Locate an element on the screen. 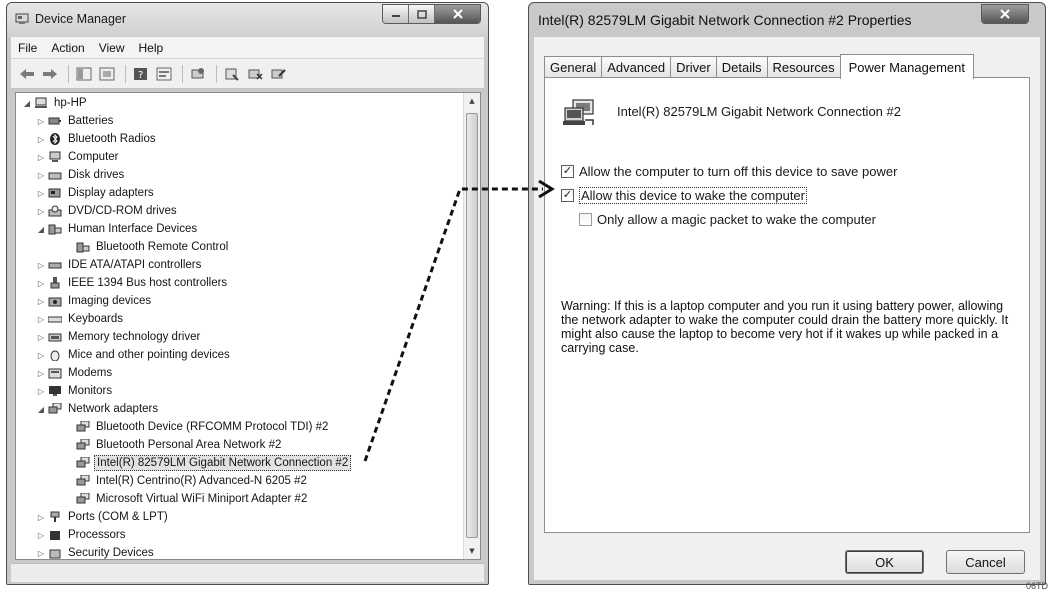 The width and height of the screenshot is (1052, 592). tree-item: ▷ Ports (COM & LPT) is located at coordinates (103, 517).